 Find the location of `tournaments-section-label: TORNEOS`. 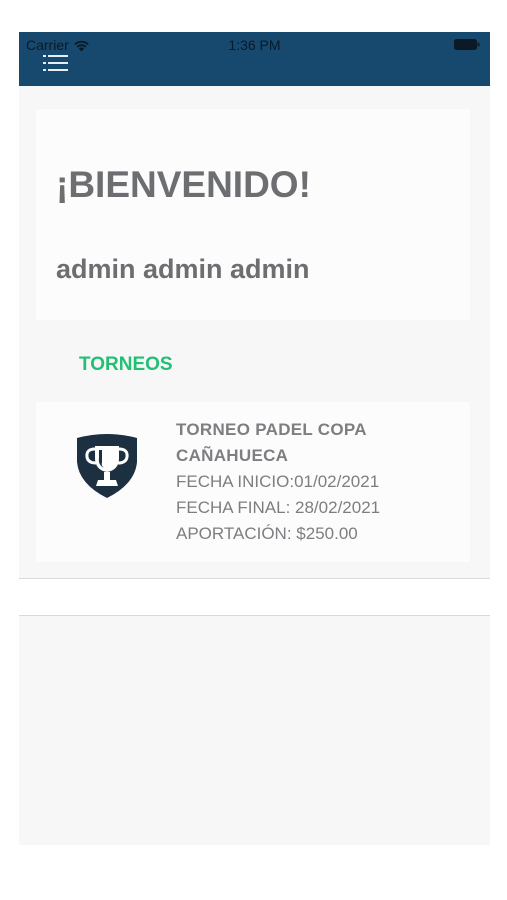

tournaments-section-label: TORNEOS is located at coordinates (126, 364).